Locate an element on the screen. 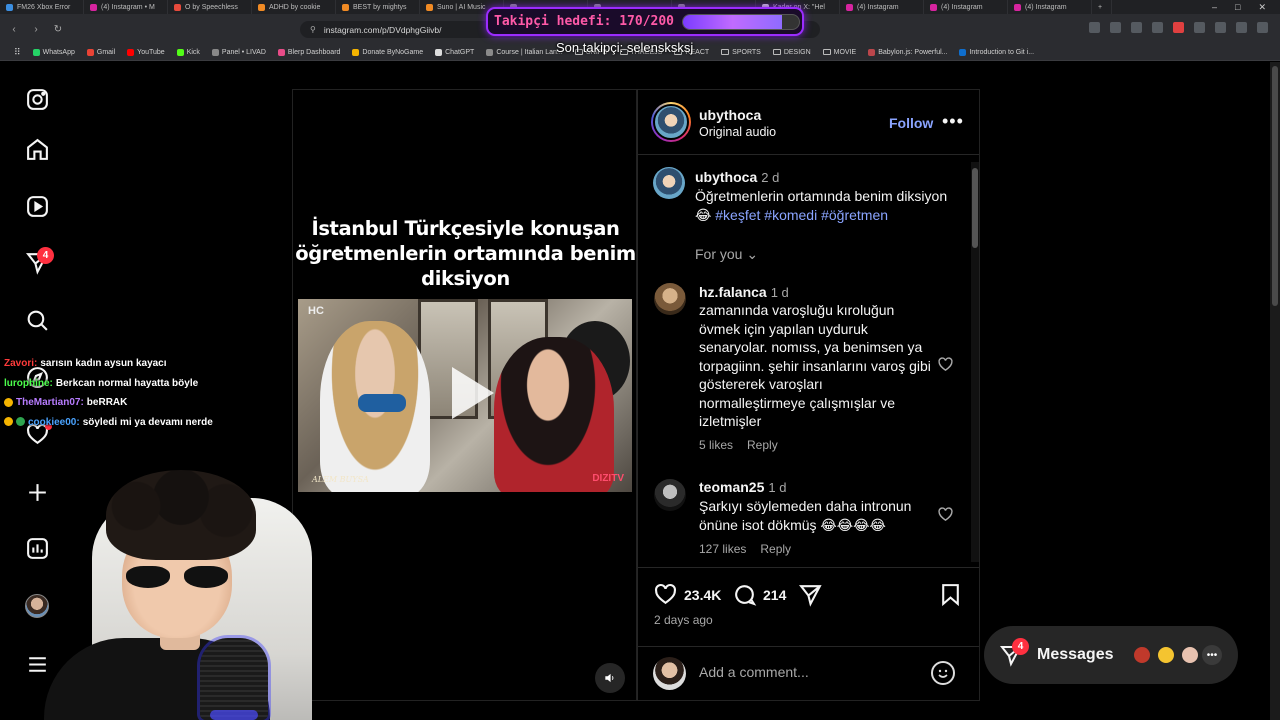 This screenshot has height=720, width=1280. caption-username: ubythoca is located at coordinates (726, 177).